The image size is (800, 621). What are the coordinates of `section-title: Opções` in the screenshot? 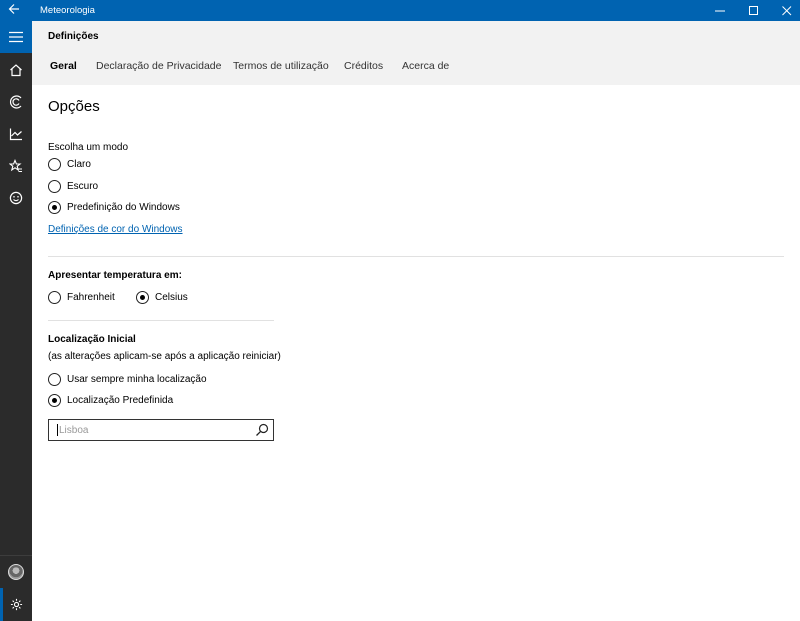 It's located at (74, 106).